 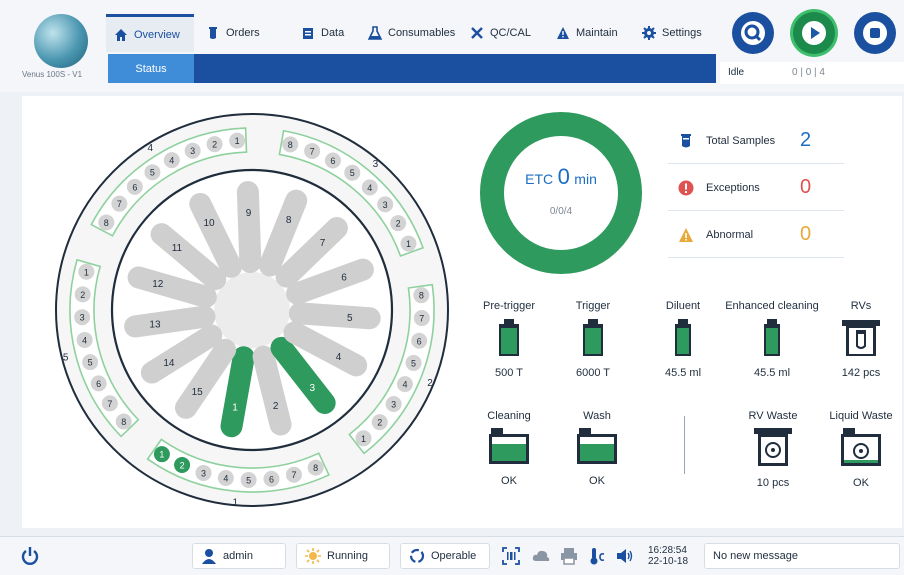 I want to click on tab-label: Overview, so click(x=157, y=34).